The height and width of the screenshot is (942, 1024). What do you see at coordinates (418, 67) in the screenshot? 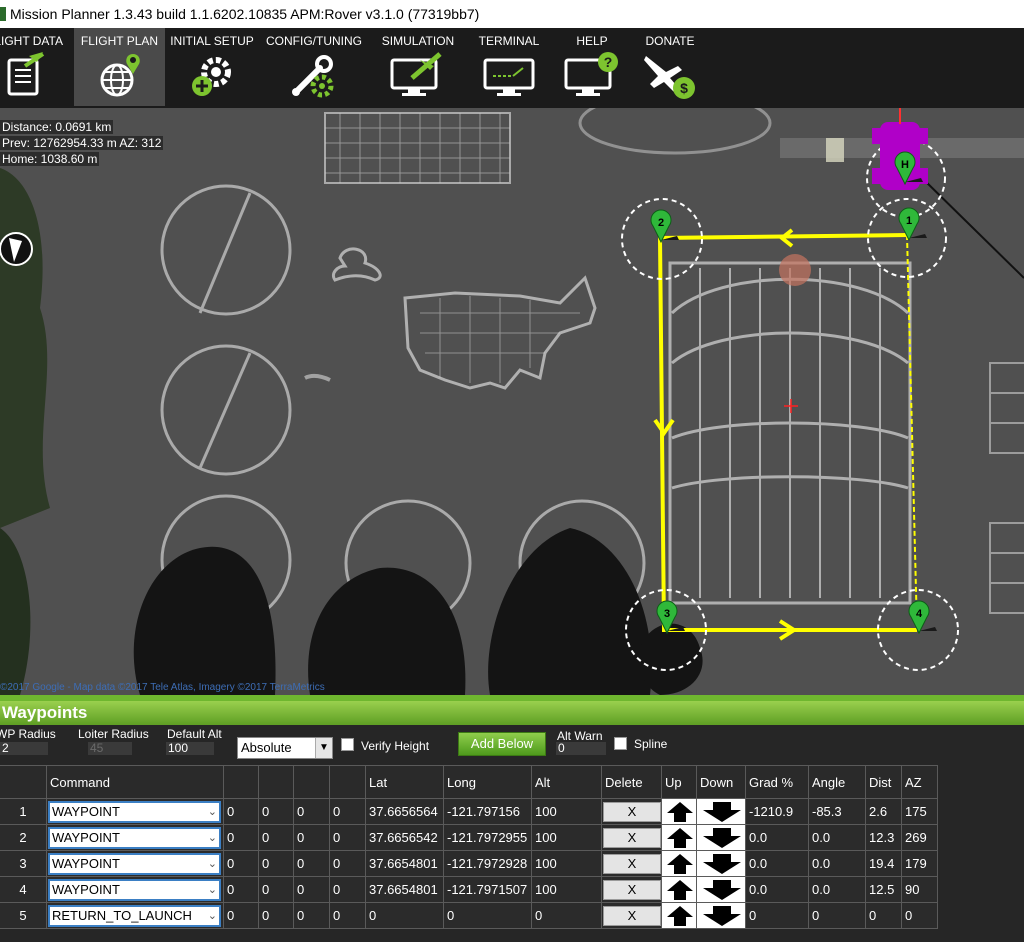
I see `menu-simulation: SIMULATION` at bounding box center [418, 67].